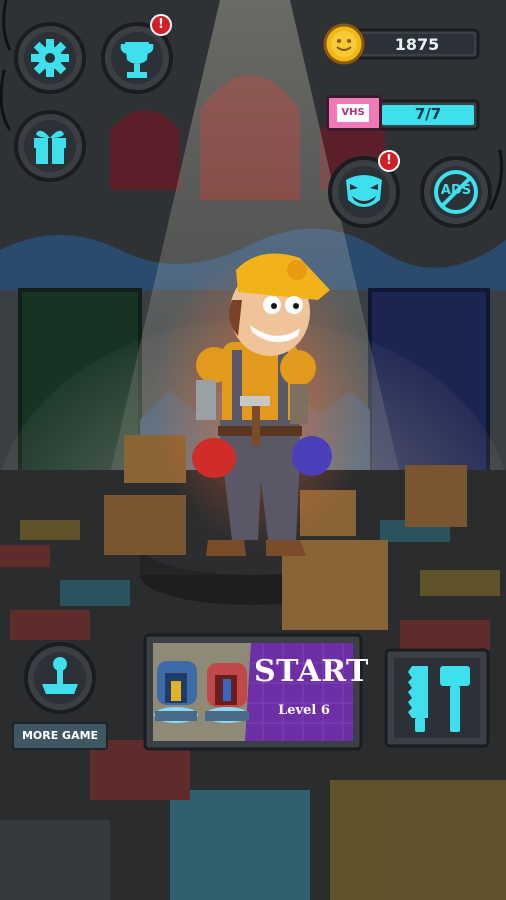  Describe the element at coordinates (344, 44) in the screenshot. I see `coin-icon` at that location.